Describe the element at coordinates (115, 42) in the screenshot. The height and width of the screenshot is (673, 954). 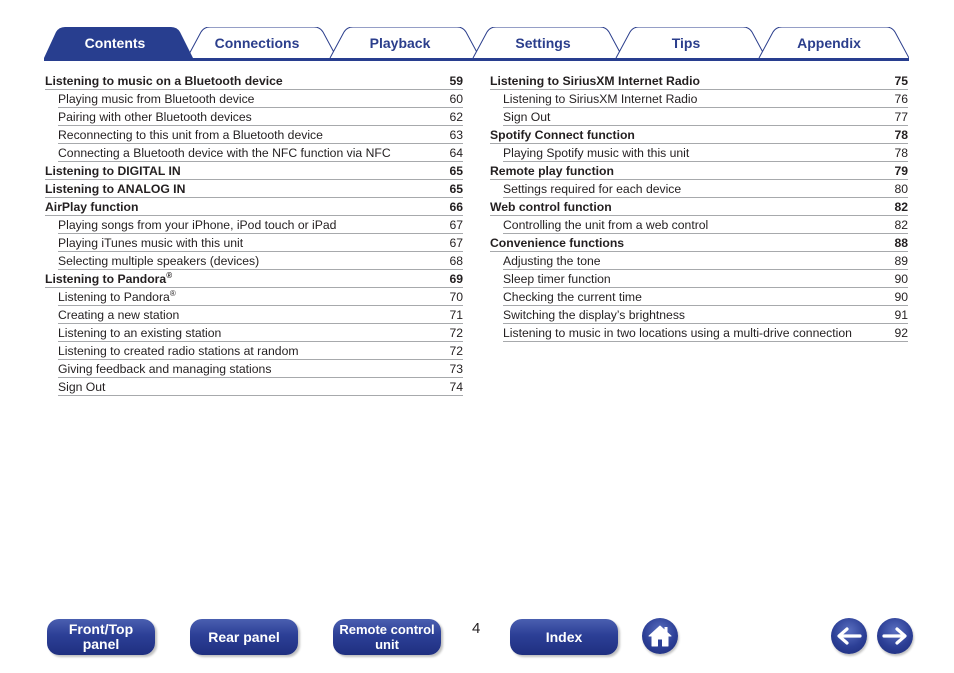
I see `tab-contents: Contents` at that location.